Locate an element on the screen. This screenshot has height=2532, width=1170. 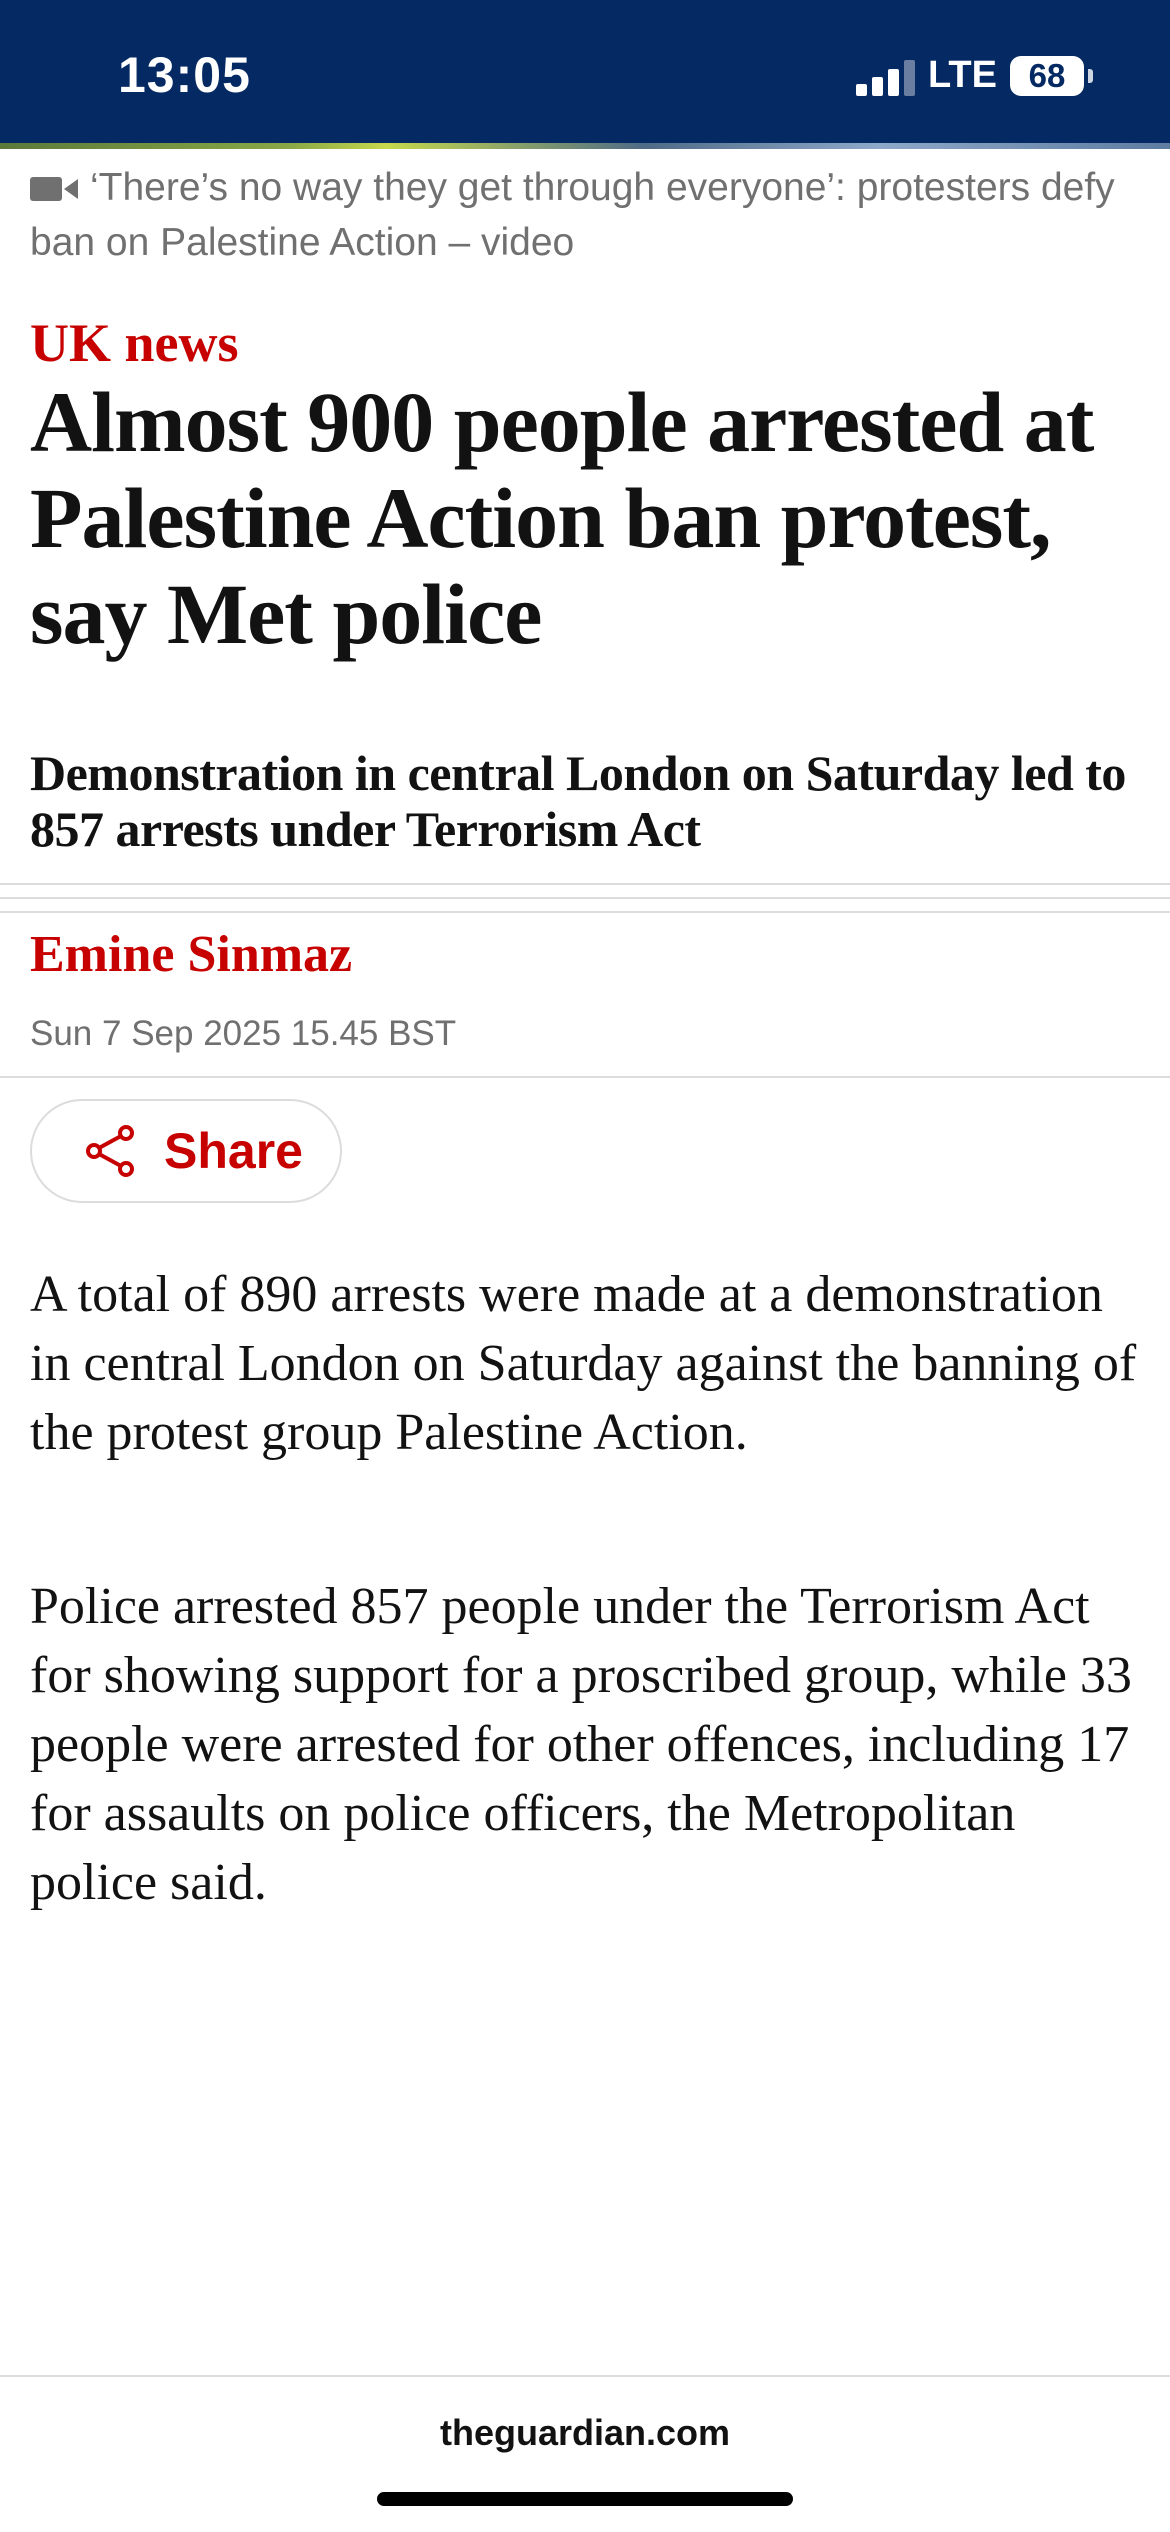
network-type: LTE is located at coordinates (962, 75).